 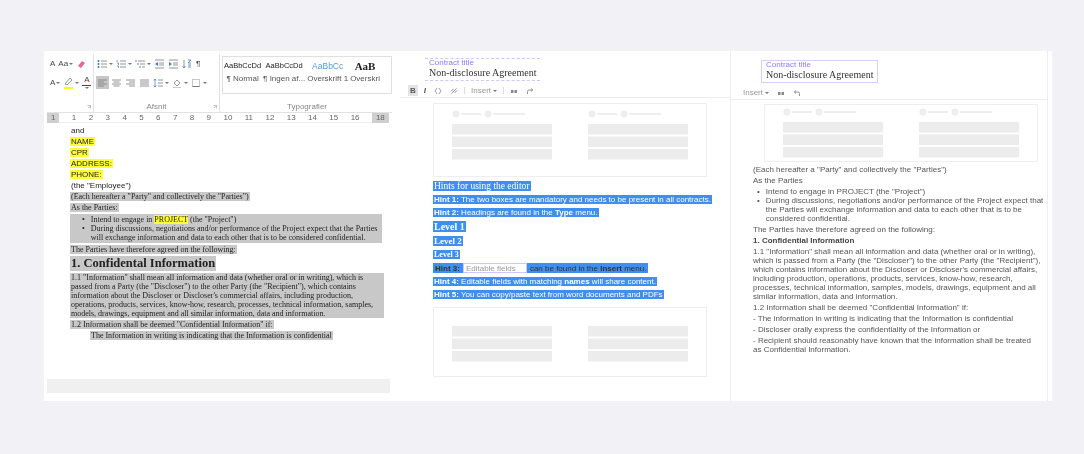 What do you see at coordinates (778, 180) in the screenshot?
I see `paragraph-text: As the Parties` at bounding box center [778, 180].